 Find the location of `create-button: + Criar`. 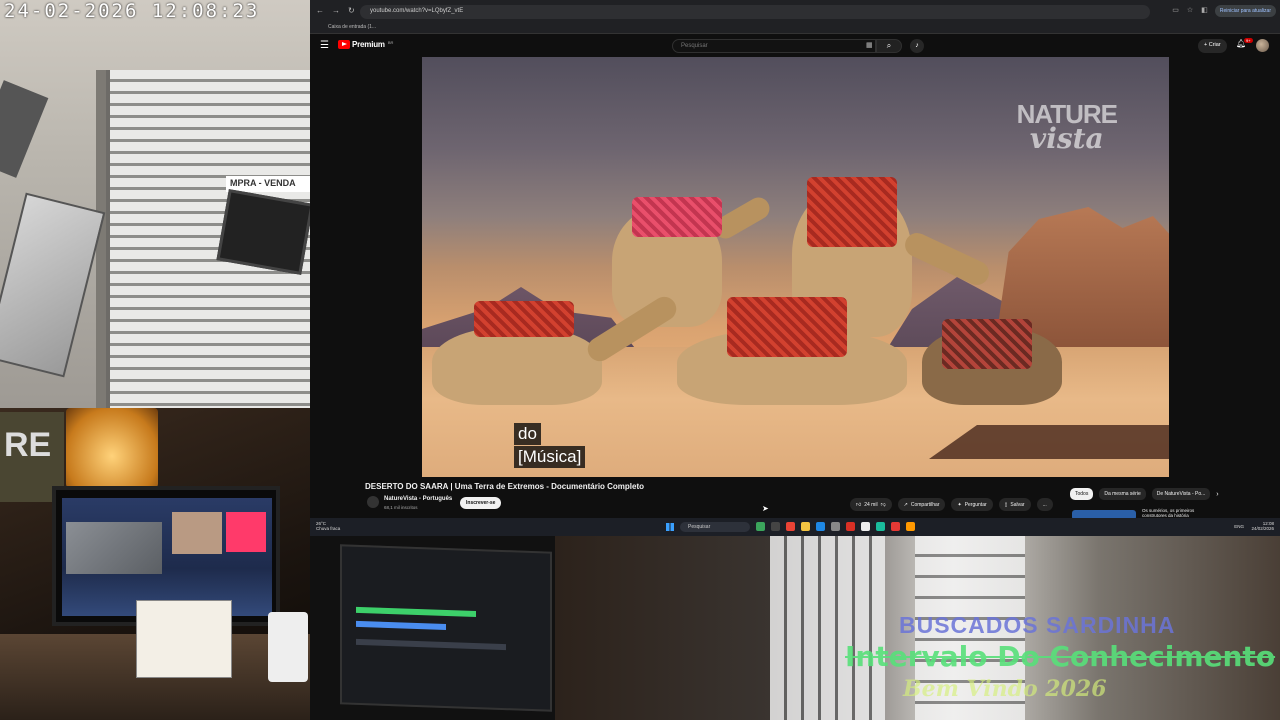

create-button: + Criar is located at coordinates (1212, 46).